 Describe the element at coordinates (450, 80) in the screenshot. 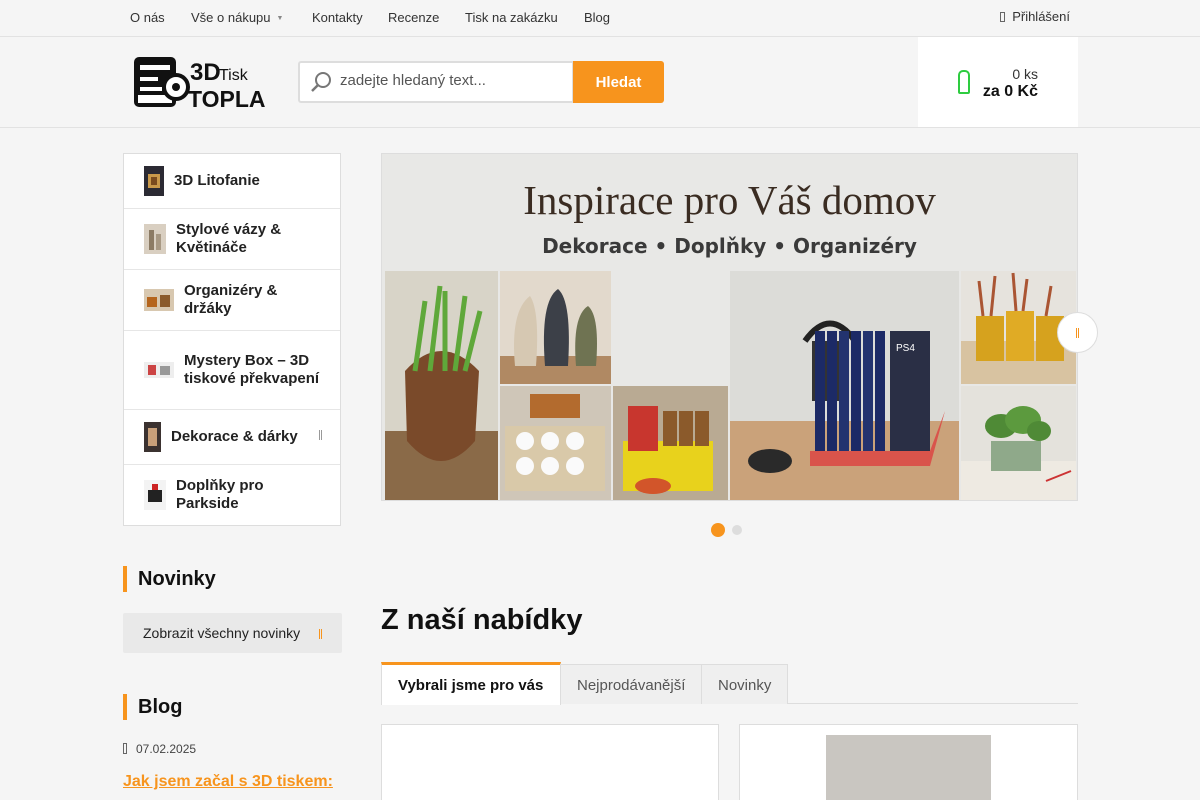

I see `search-input` at that location.